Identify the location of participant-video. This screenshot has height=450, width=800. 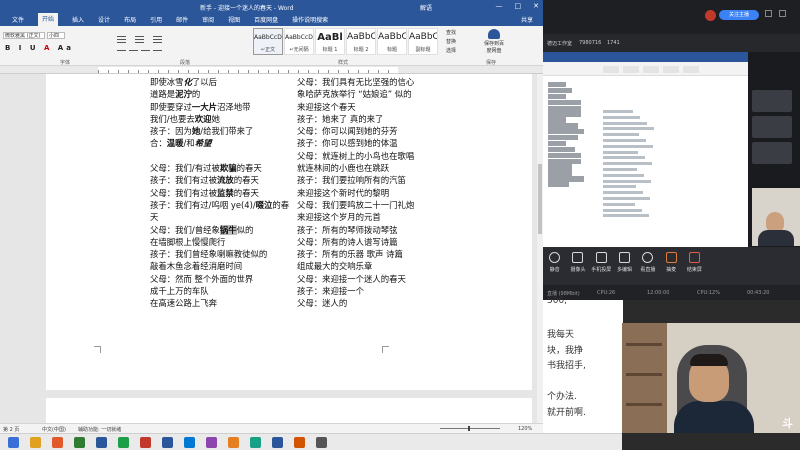
(776, 217).